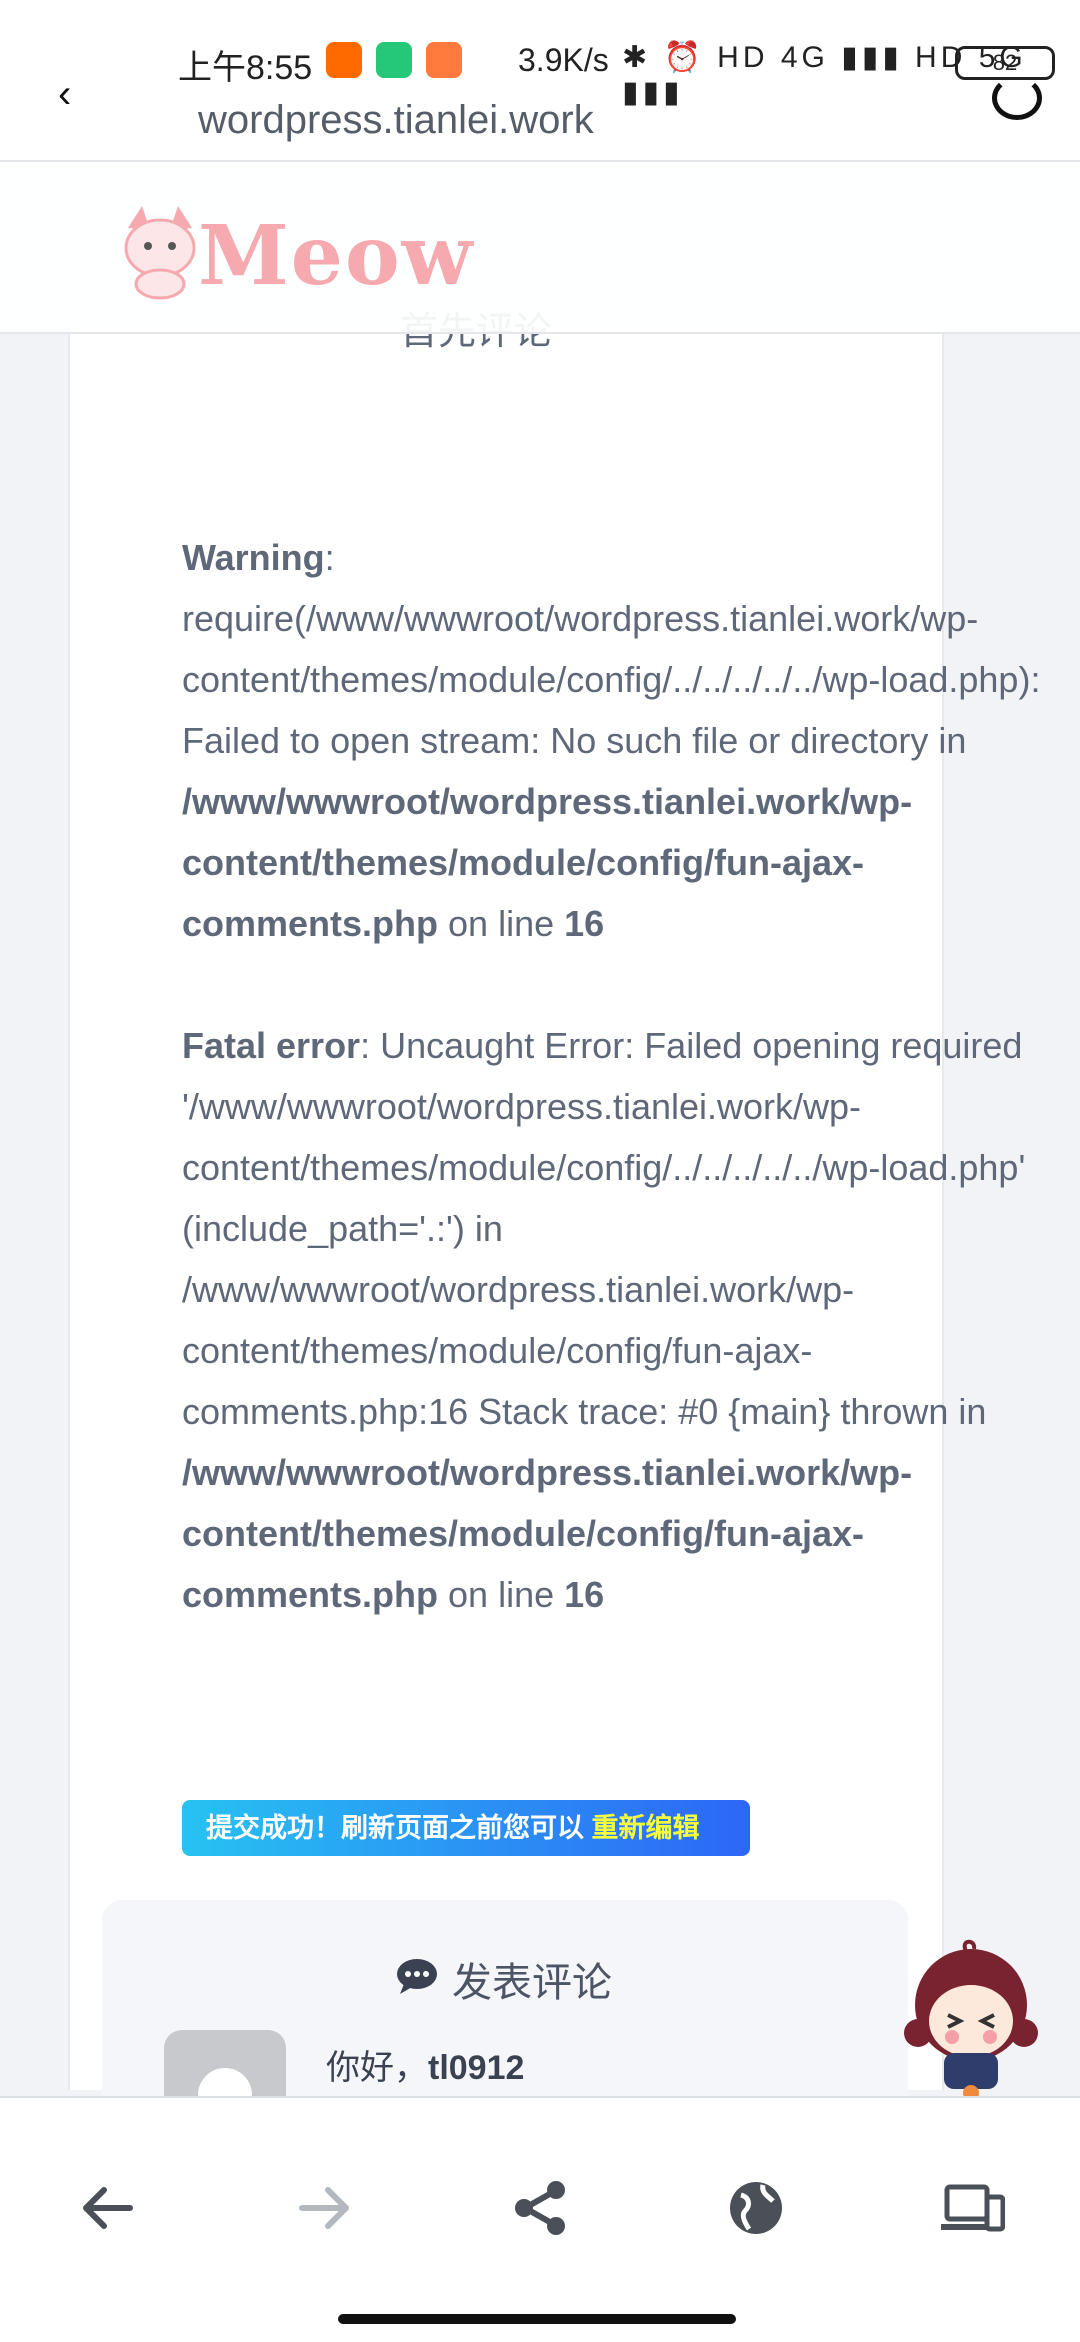  What do you see at coordinates (476, 2068) in the screenshot?
I see `username: tl0912` at bounding box center [476, 2068].